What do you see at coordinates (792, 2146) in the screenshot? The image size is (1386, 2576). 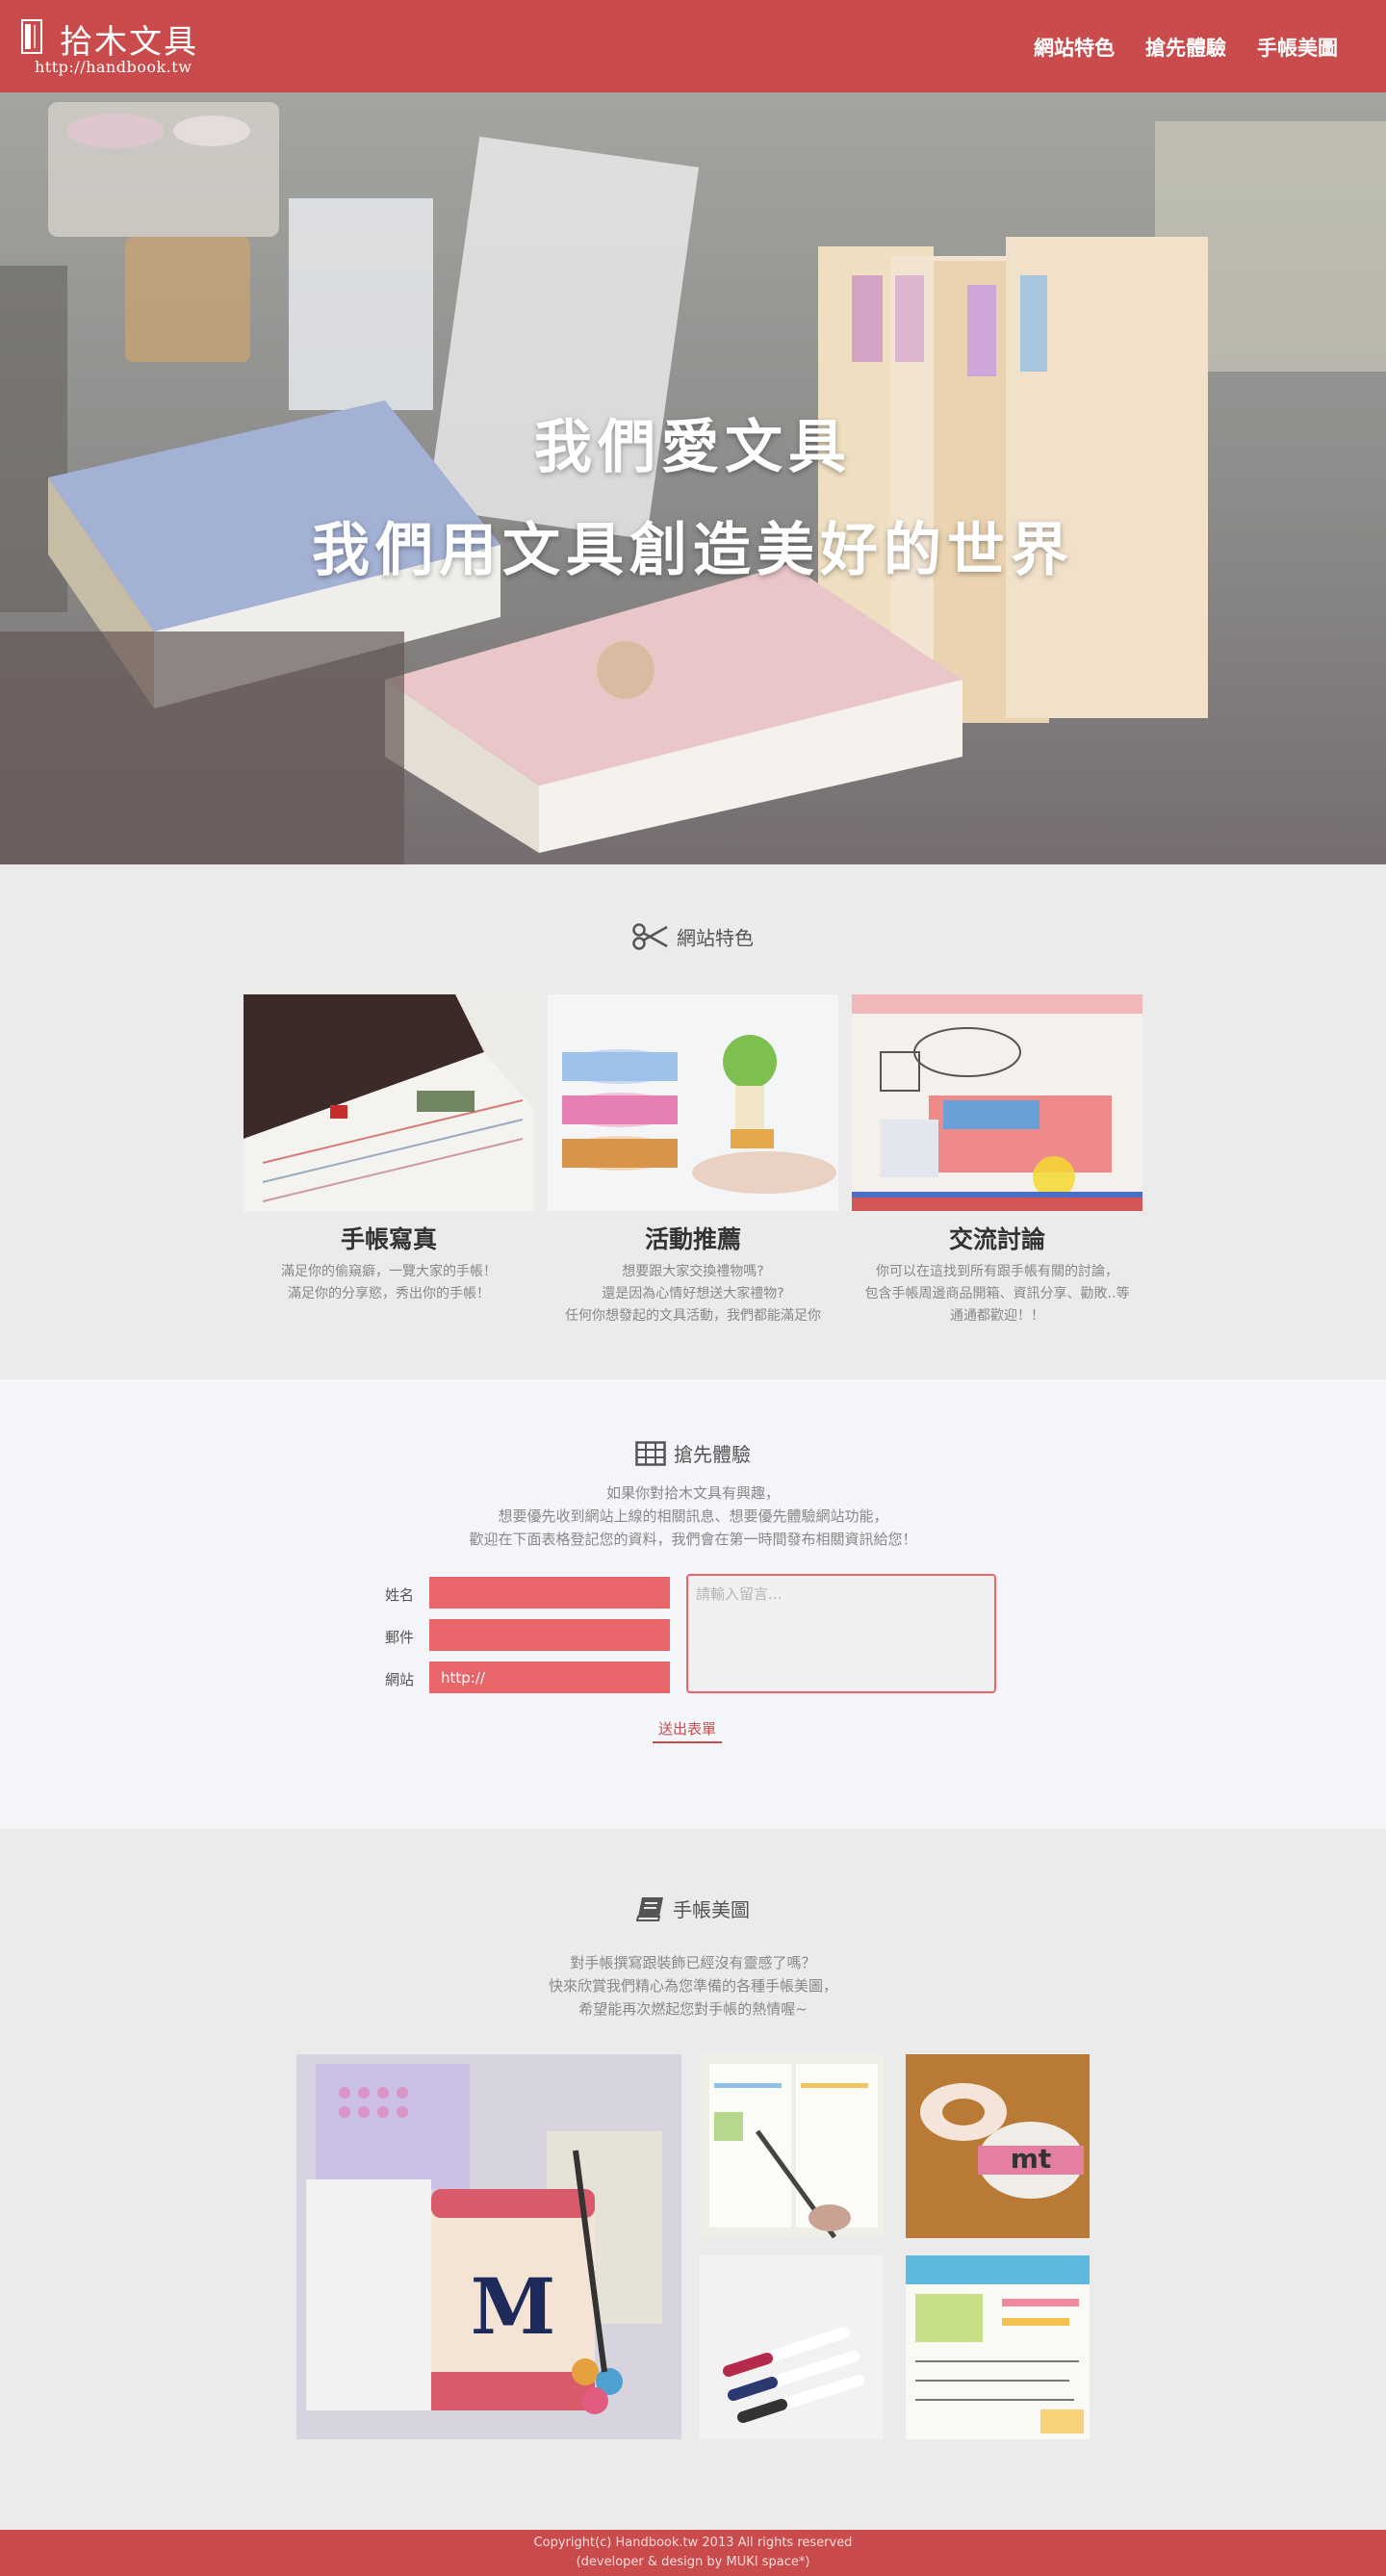 I see `gallery-image-writing` at bounding box center [792, 2146].